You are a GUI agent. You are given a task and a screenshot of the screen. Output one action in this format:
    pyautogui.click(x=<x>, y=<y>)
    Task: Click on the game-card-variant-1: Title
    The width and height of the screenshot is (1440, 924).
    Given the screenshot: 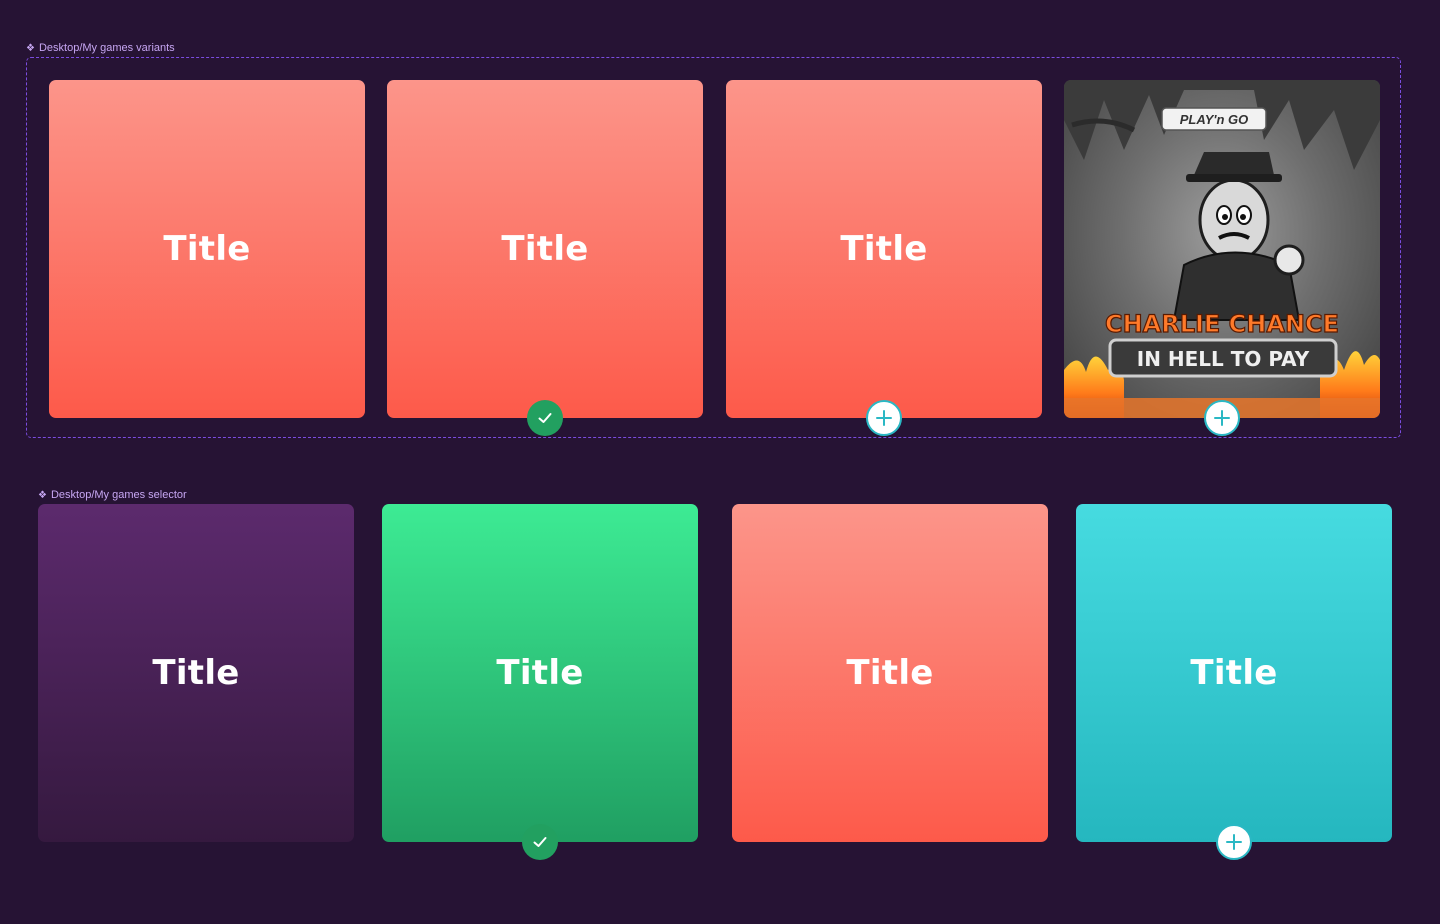 What is the action you would take?
    pyautogui.click(x=207, y=249)
    